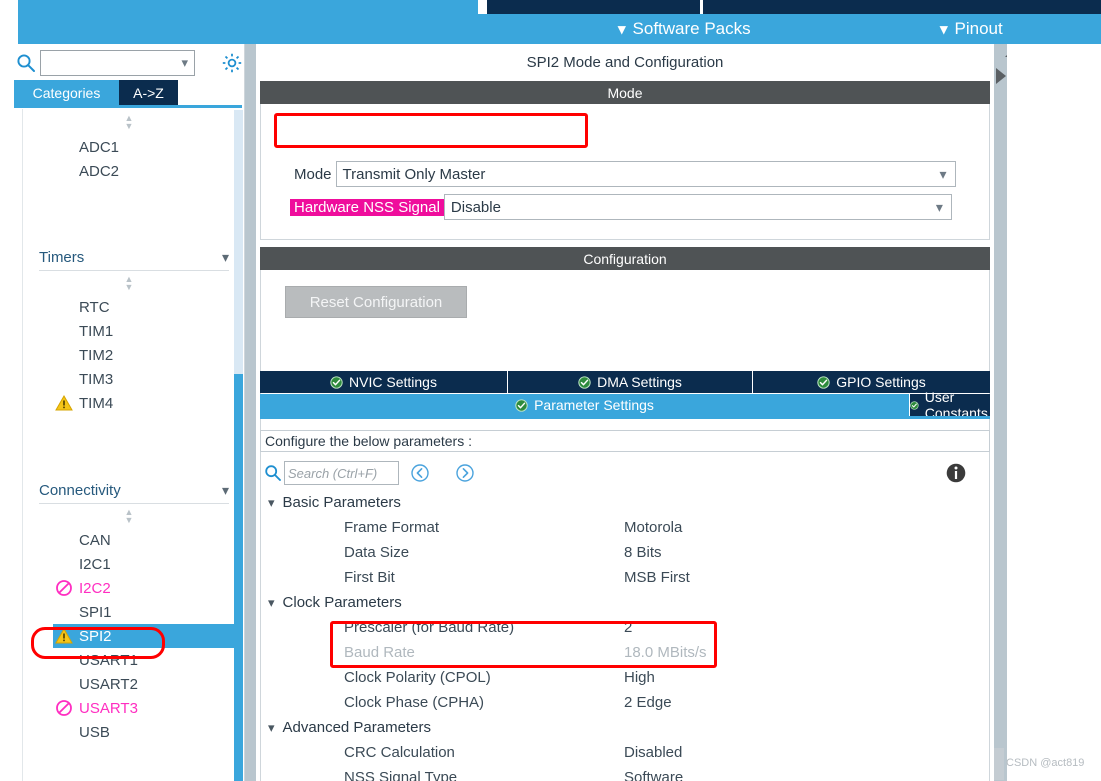 The height and width of the screenshot is (781, 1101). I want to click on parameter-search-input, so click(341, 473).